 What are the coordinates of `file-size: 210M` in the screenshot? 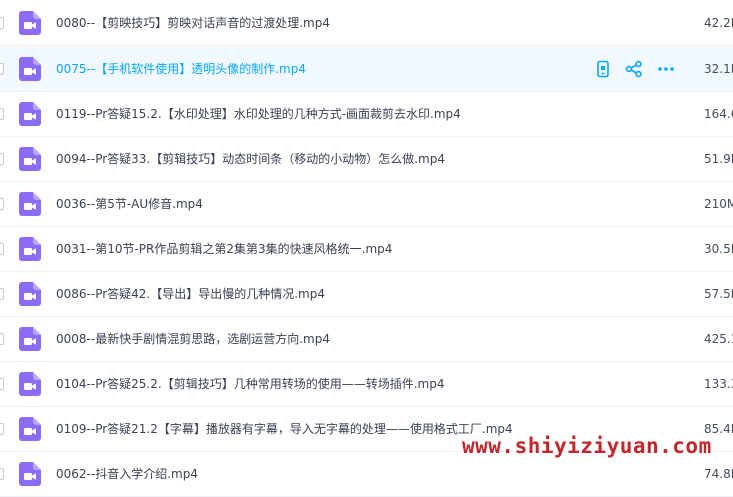 It's located at (718, 204).